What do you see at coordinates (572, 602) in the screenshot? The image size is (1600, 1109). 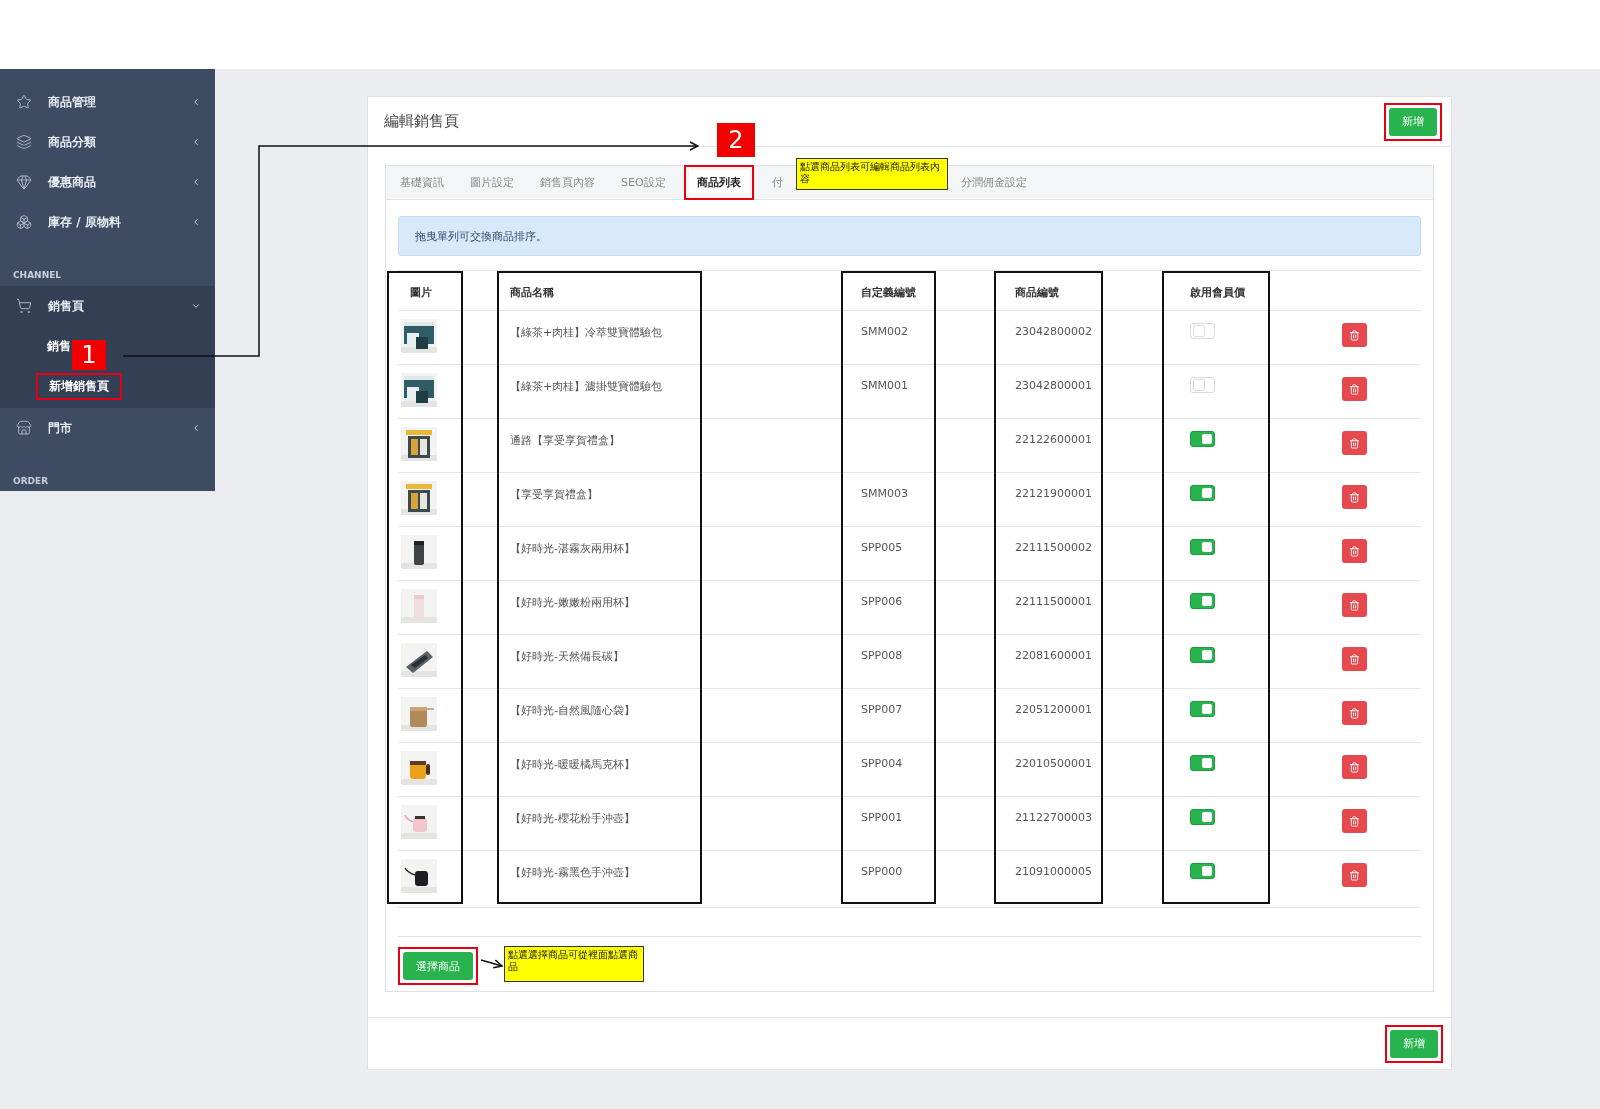 I see `table-cell-text: 【好時光-嫩嫩粉兩用杯】` at bounding box center [572, 602].